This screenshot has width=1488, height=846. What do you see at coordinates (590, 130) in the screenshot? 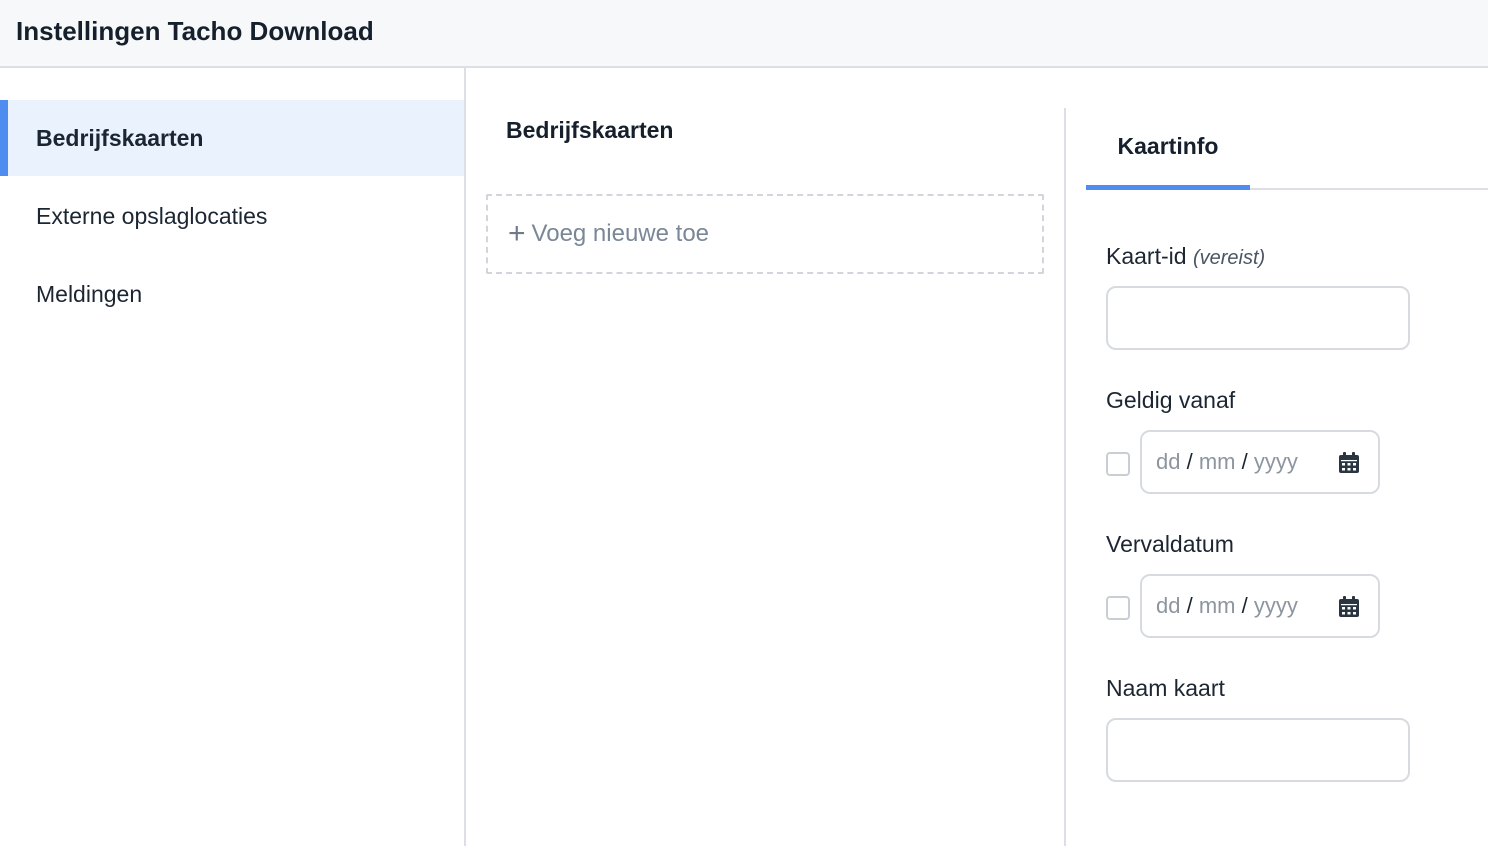
I see `cards-panel-title: Bedrijfskaarten` at bounding box center [590, 130].